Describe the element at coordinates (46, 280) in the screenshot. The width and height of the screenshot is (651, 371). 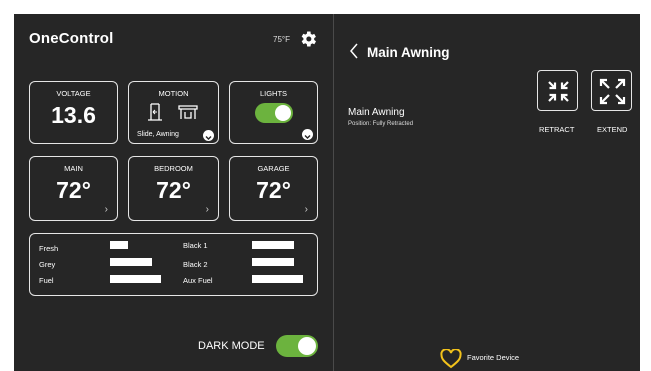
I see `tank-label-fuel: Fuel` at that location.